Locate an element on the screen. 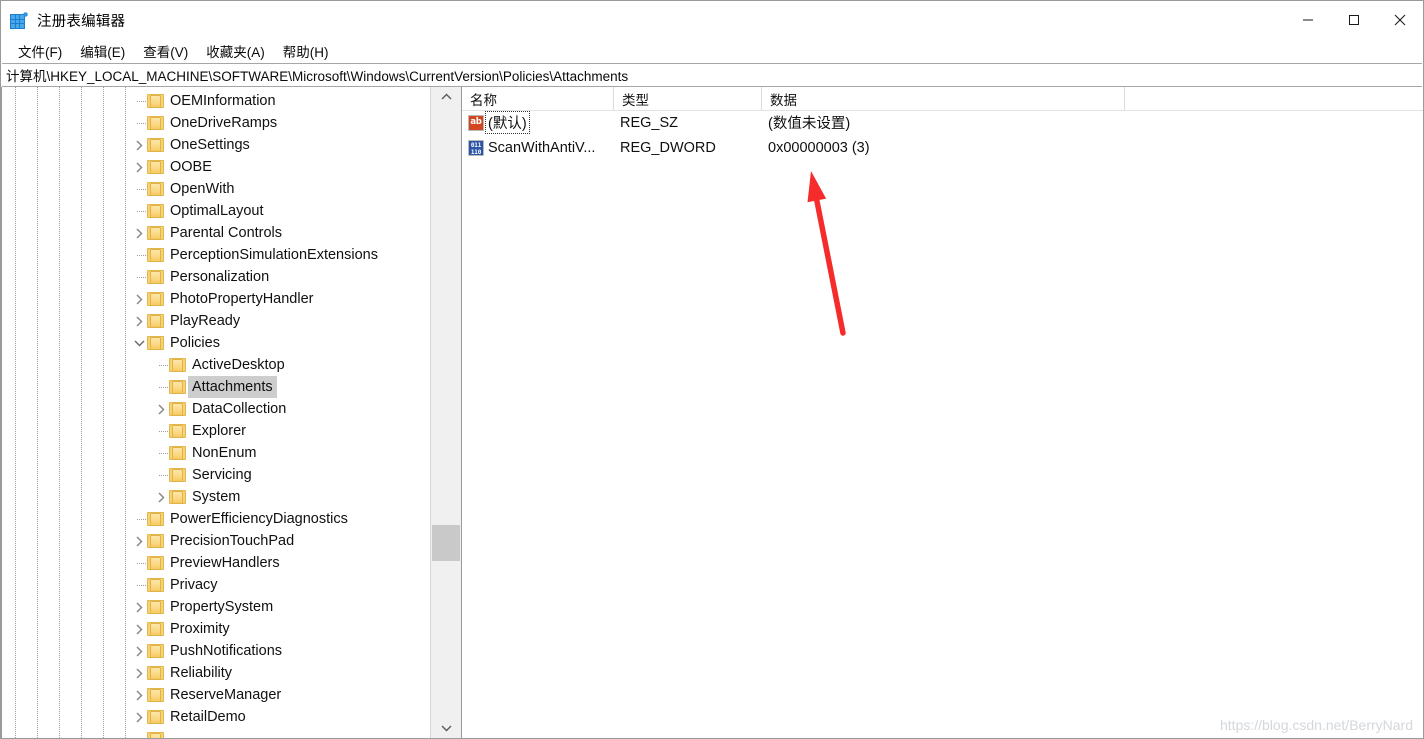 The height and width of the screenshot is (739, 1424). value-name-cell: ab (默认) is located at coordinates (499, 122).